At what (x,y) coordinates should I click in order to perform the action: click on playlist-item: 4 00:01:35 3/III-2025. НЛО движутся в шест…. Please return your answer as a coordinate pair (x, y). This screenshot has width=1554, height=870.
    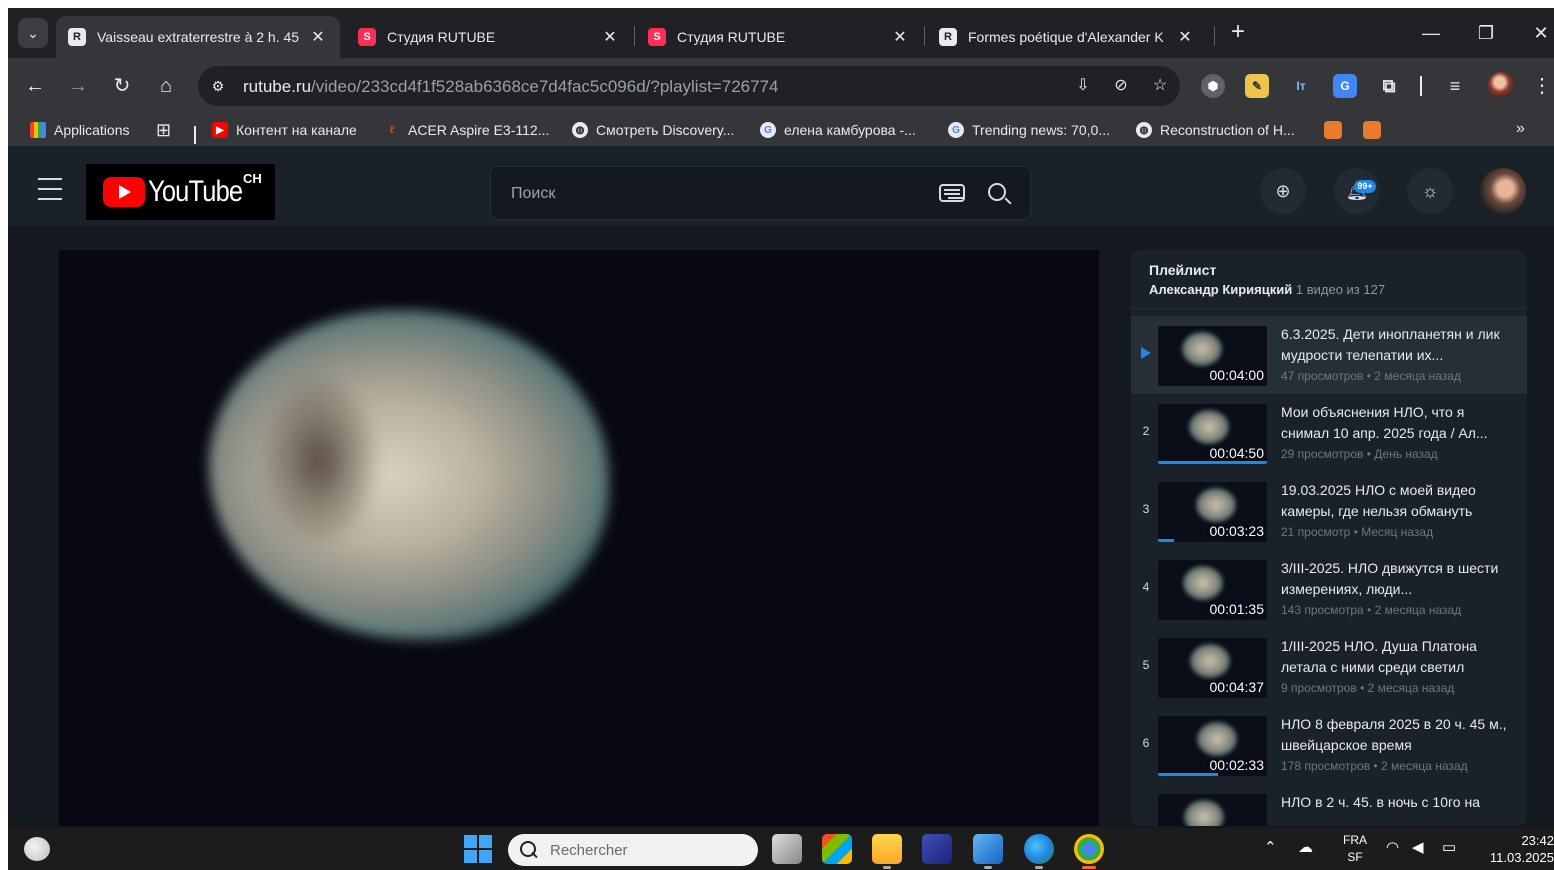
    Looking at the image, I should click on (1329, 589).